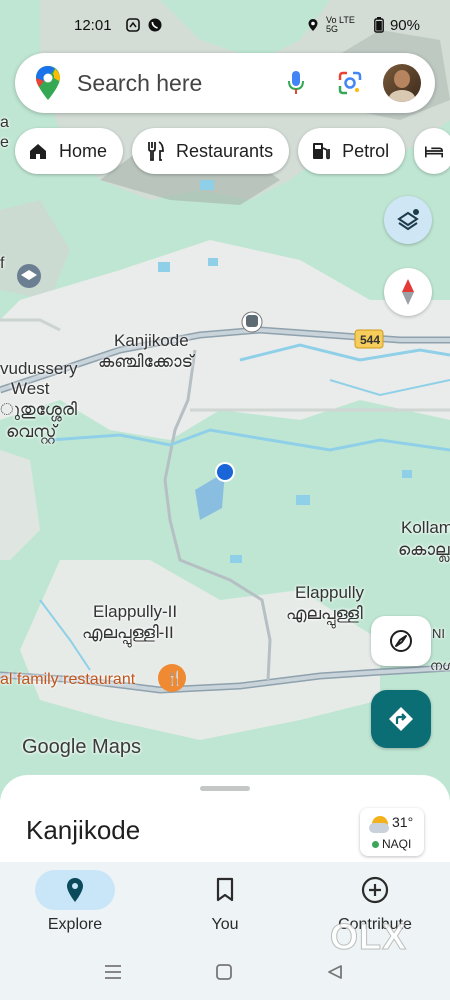  I want to click on tab-explore: Explore, so click(75, 904).